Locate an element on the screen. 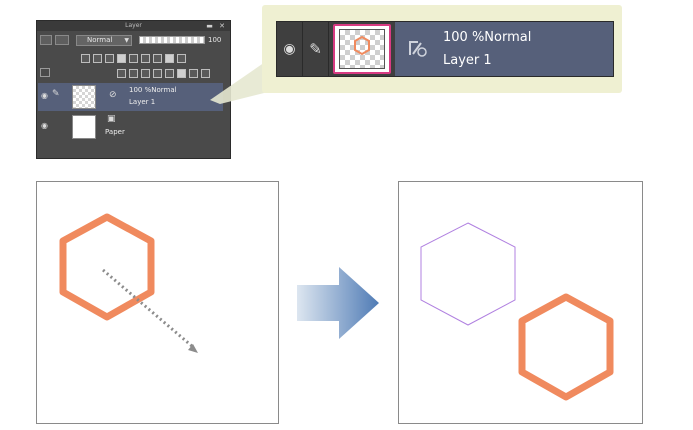 The height and width of the screenshot is (430, 693). vector-layer-icon is located at coordinates (418, 49).